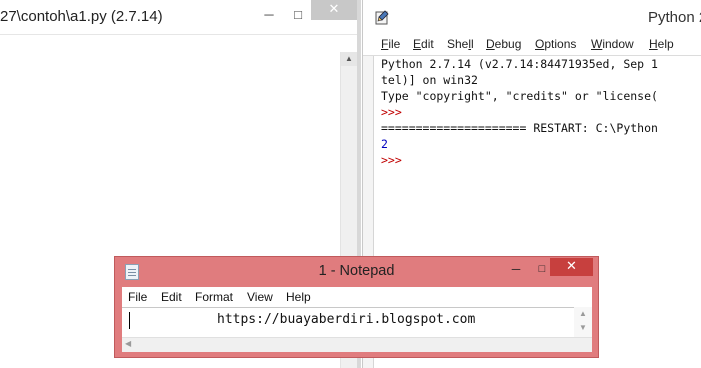  I want to click on editor-minimize-button: ─, so click(269, 15).